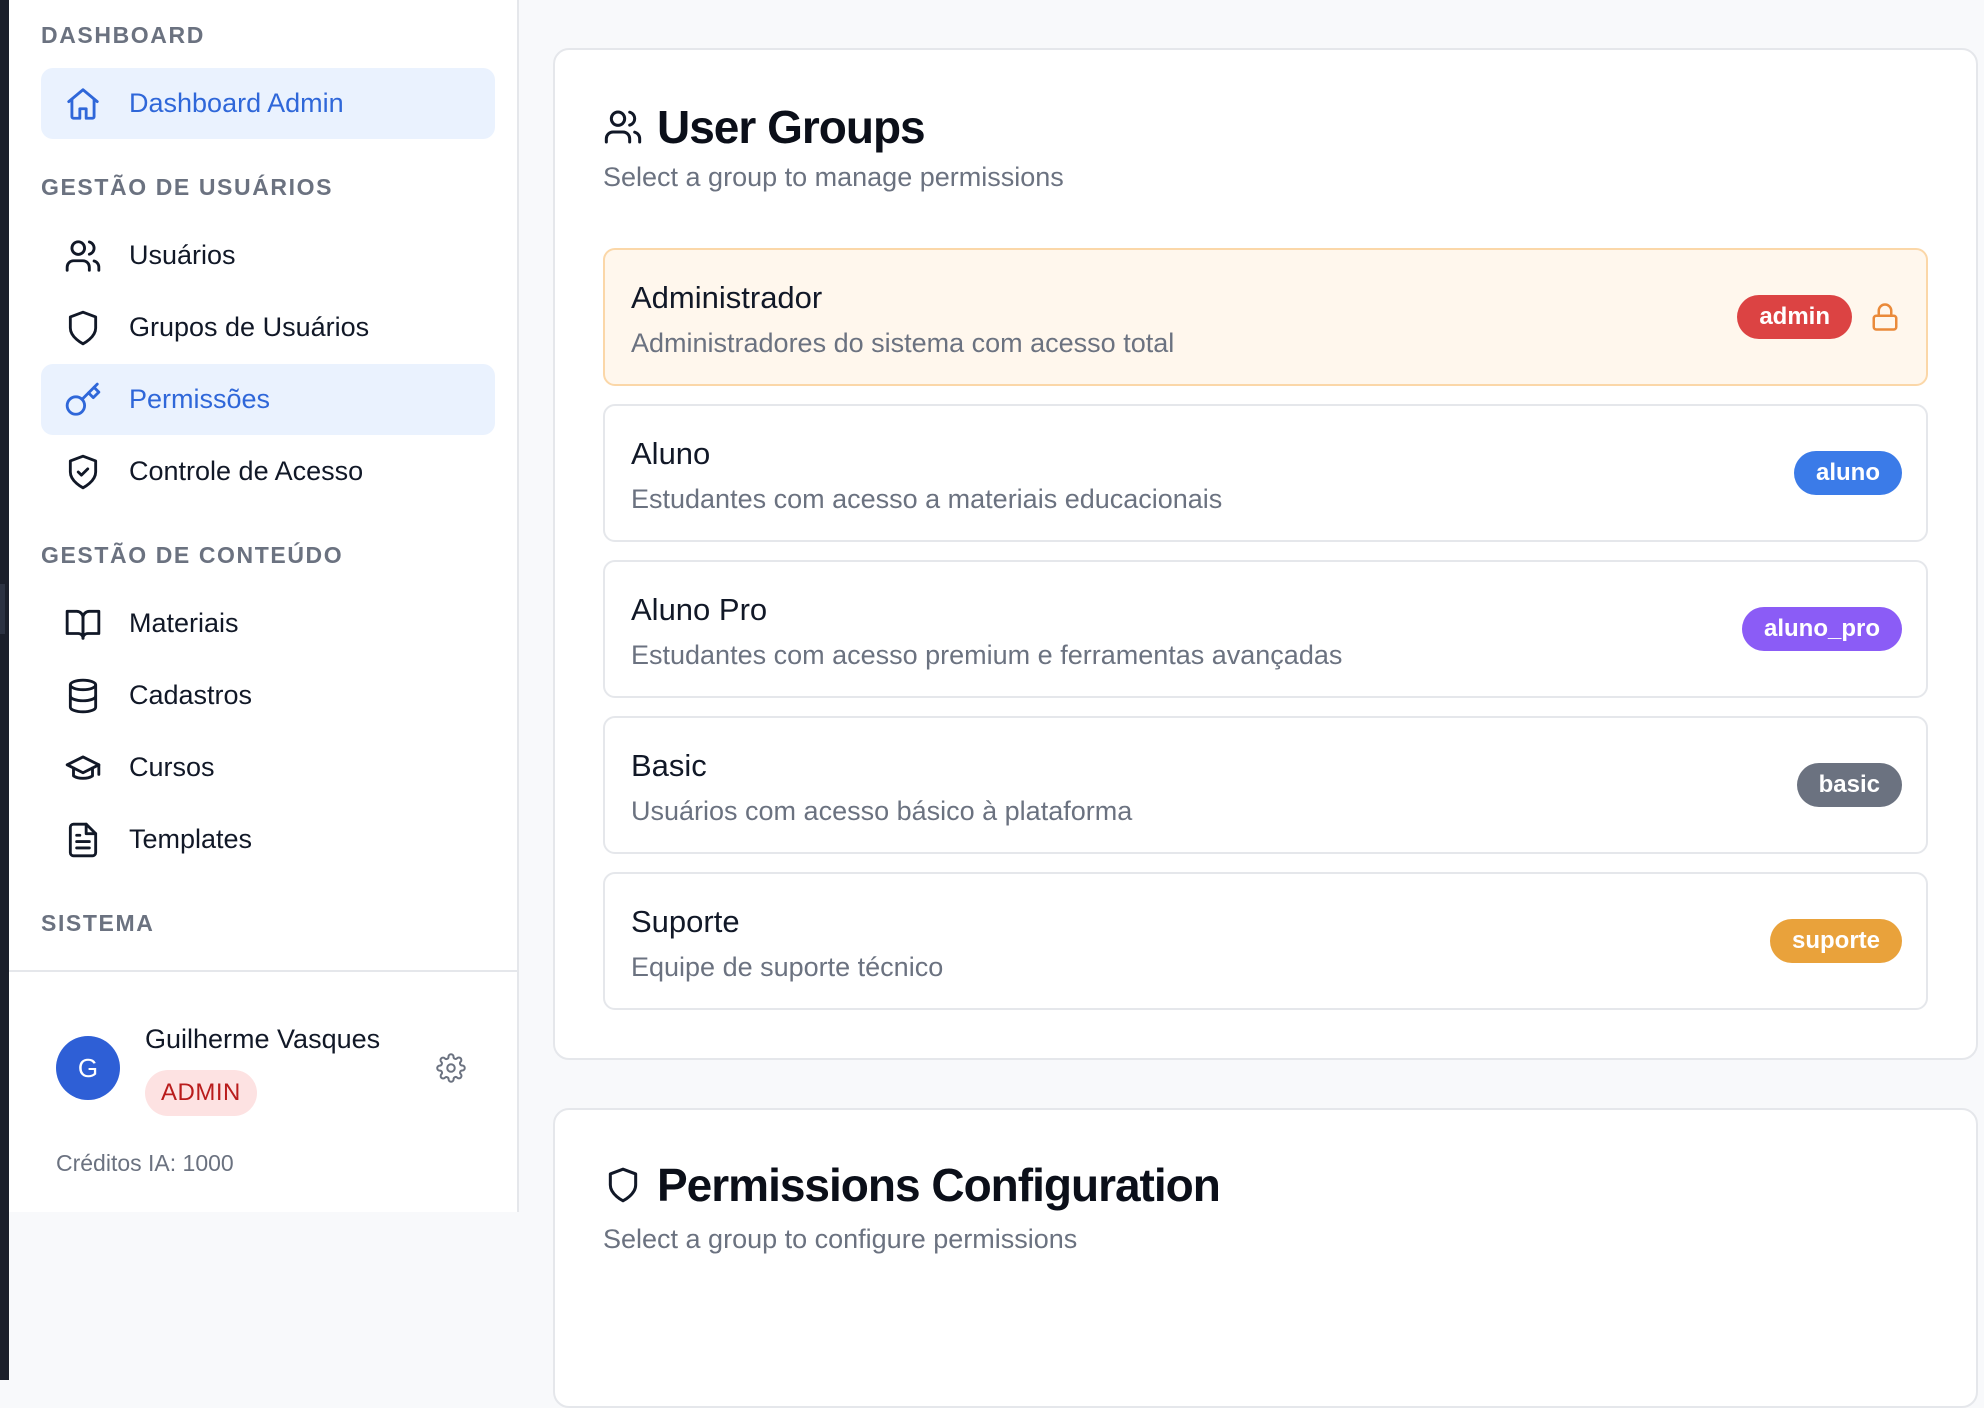 This screenshot has width=1984, height=1408. Describe the element at coordinates (268, 255) in the screenshot. I see `sidebar-item-usuarios: Usuários` at that location.